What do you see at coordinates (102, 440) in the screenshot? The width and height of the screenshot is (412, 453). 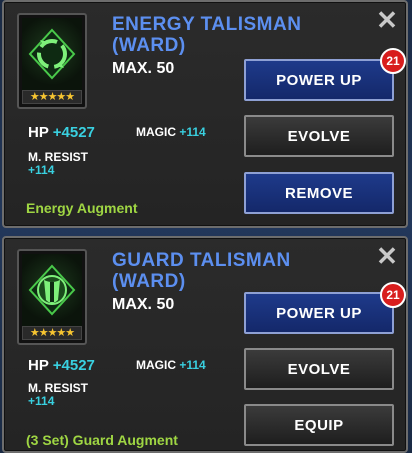 I see `augment-label: (3 Set) Guard Augment` at bounding box center [102, 440].